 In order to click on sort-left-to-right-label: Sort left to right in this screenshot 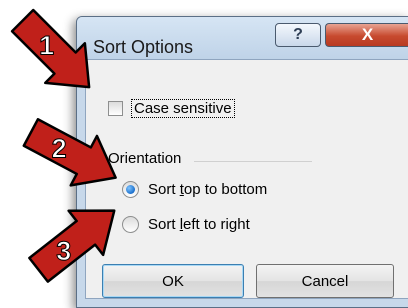, I will do `click(199, 224)`.